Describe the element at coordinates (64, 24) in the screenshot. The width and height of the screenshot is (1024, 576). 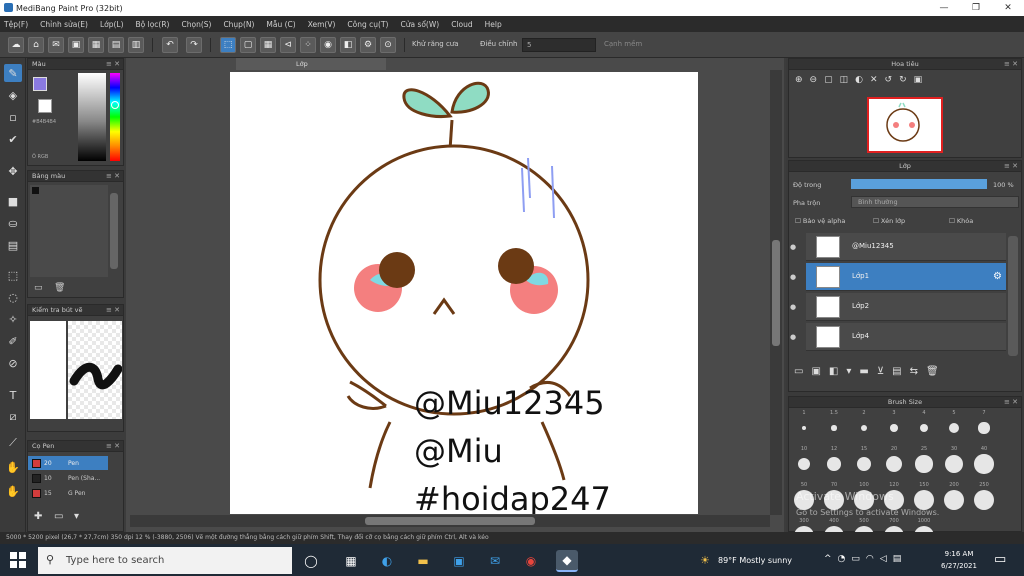
I see `menu-edit: Chỉnh sửa(E)` at that location.